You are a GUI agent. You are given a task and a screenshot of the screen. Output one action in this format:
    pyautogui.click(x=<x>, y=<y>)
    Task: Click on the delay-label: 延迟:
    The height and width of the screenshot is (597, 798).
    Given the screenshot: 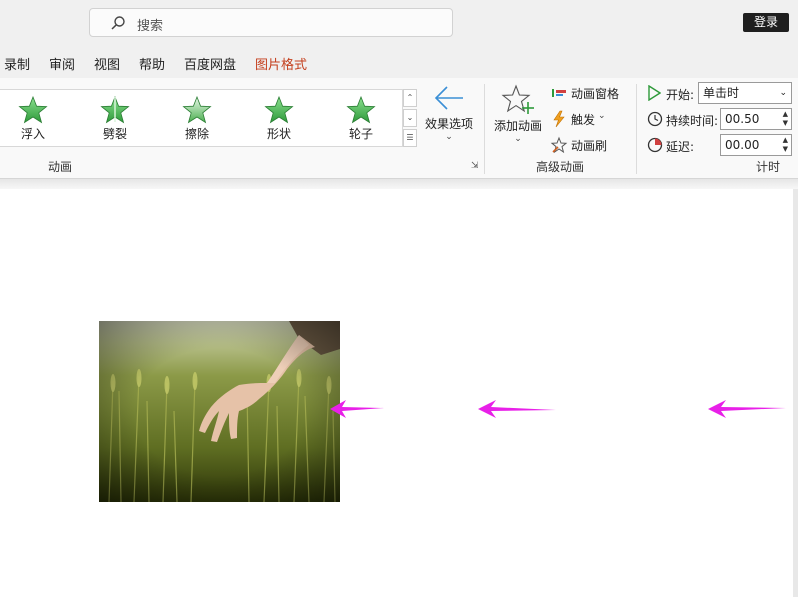 What is the action you would take?
    pyautogui.click(x=680, y=147)
    